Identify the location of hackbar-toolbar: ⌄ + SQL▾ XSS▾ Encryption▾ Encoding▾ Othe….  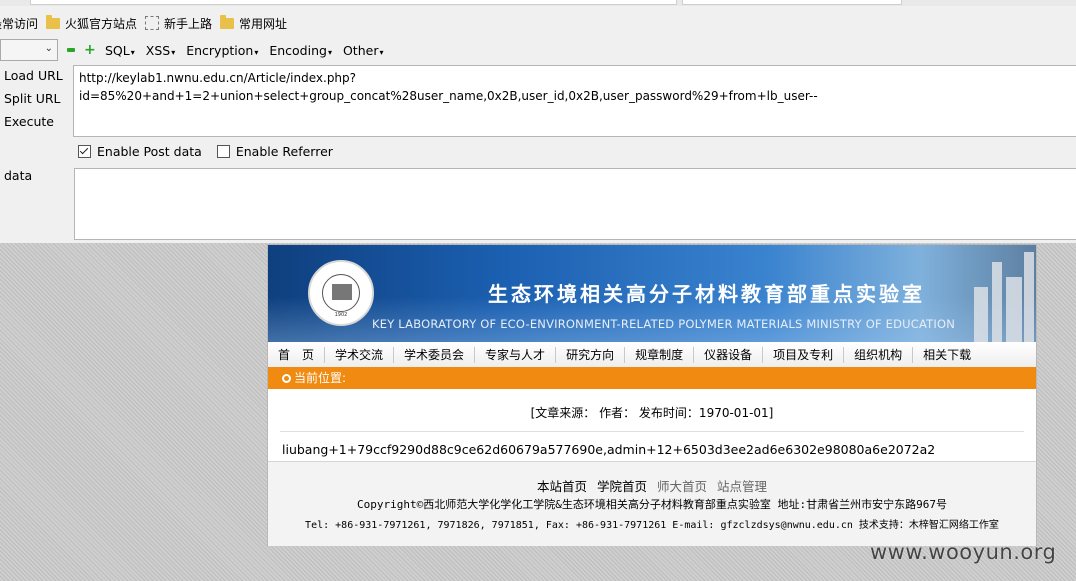
(538, 50).